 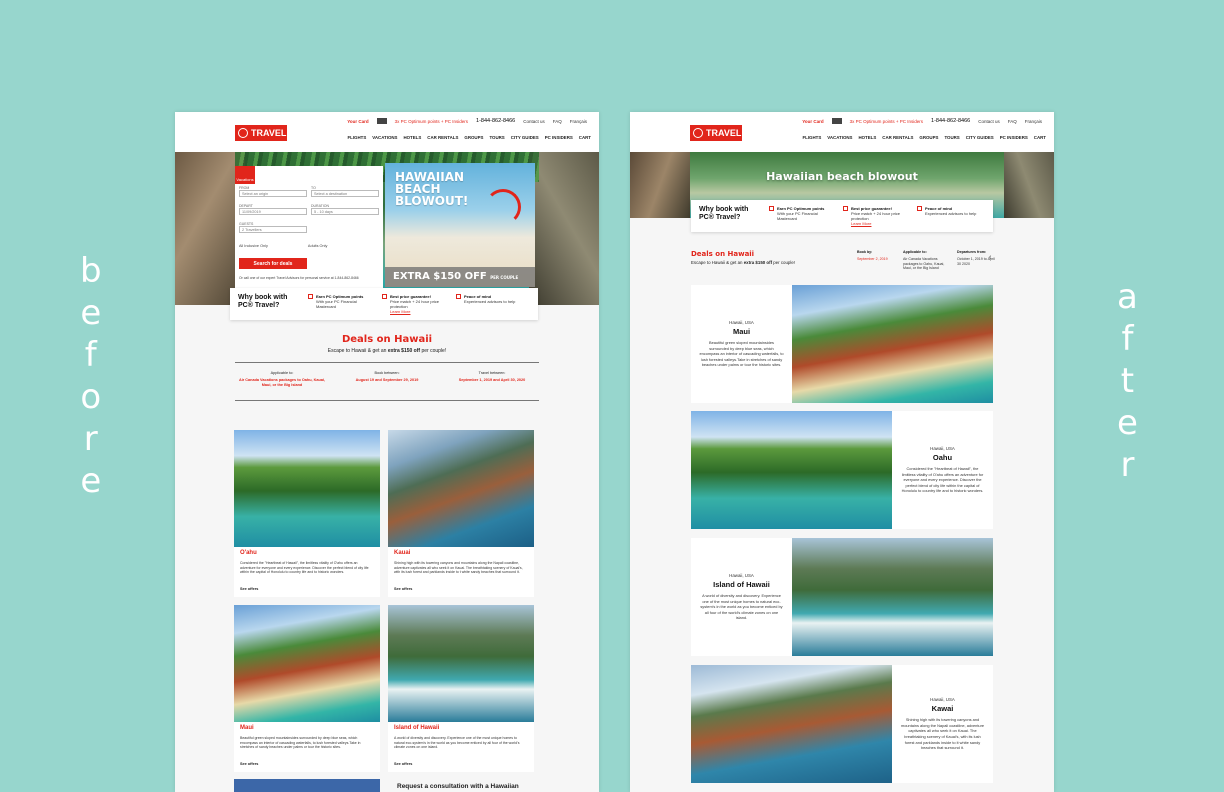 I want to click on to-select: Select a destination, so click(x=345, y=193).